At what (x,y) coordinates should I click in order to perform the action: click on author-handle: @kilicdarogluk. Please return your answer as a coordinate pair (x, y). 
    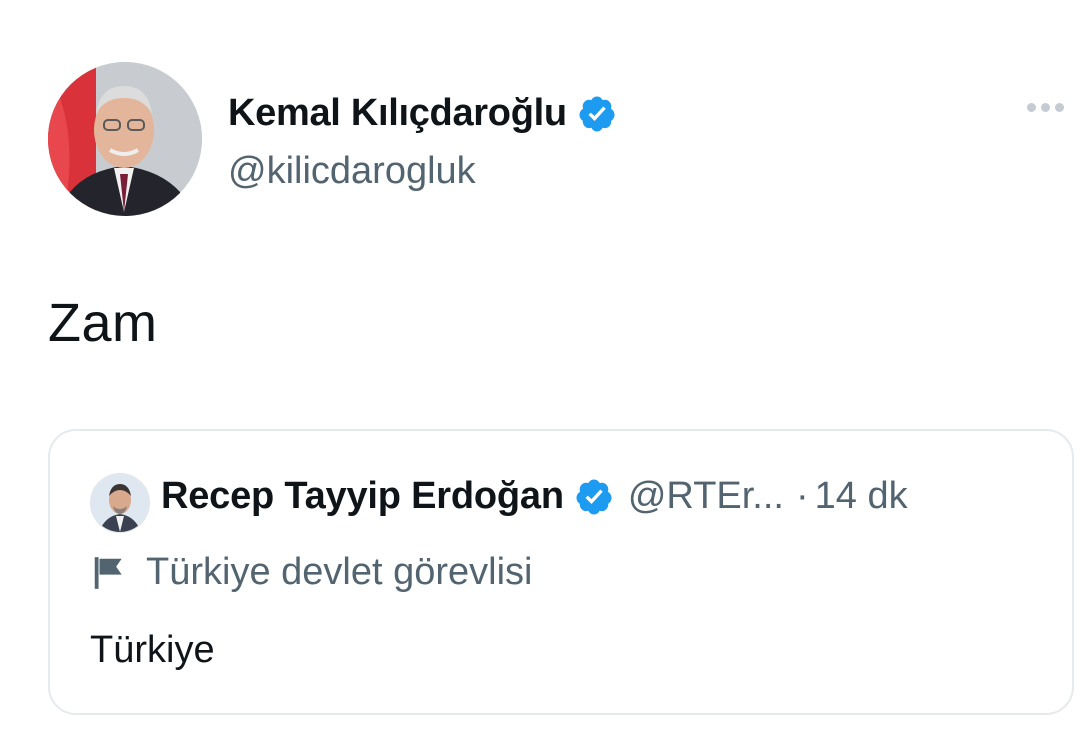
    Looking at the image, I should click on (352, 171).